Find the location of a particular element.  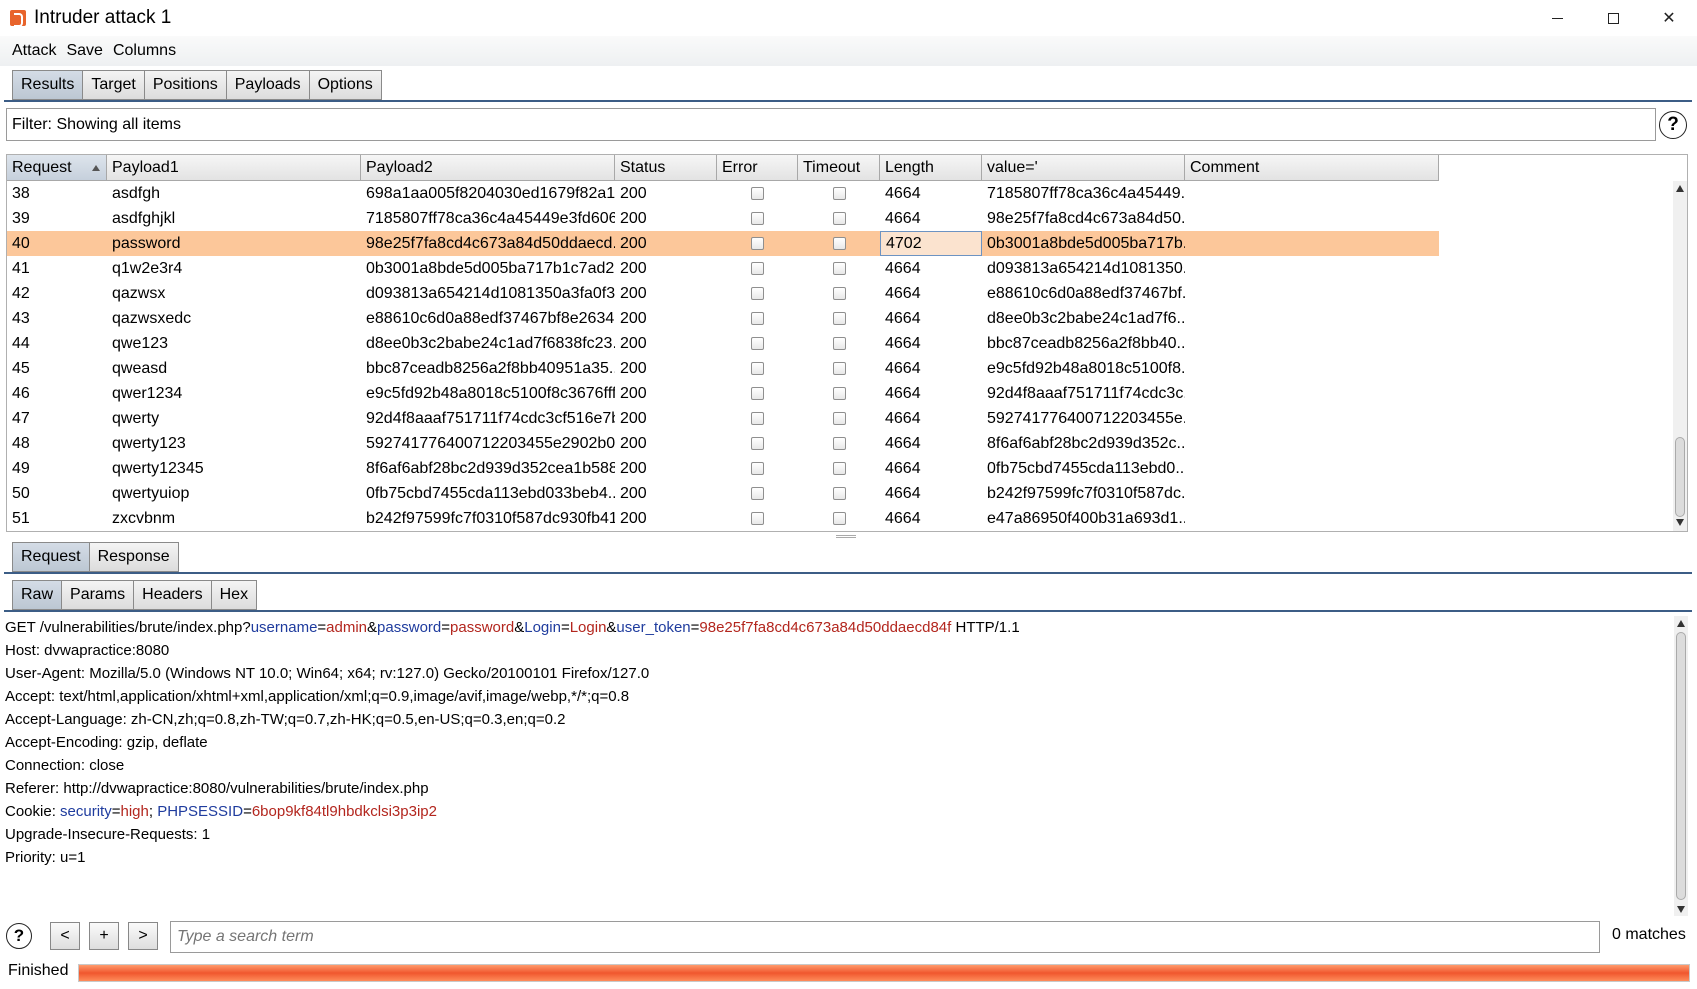

filter-bar: Filter: Showing all items is located at coordinates (831, 124).